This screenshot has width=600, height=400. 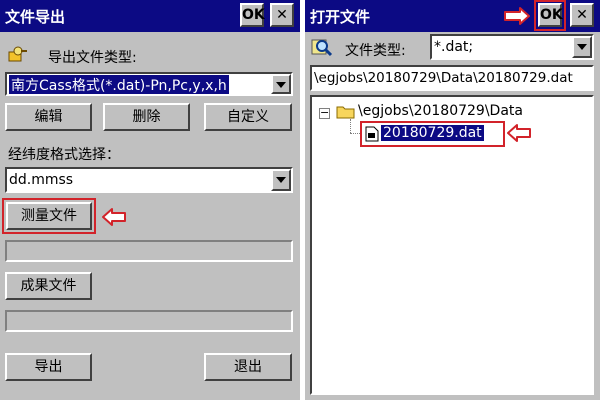 I want to click on result-file-path, so click(x=149, y=321).